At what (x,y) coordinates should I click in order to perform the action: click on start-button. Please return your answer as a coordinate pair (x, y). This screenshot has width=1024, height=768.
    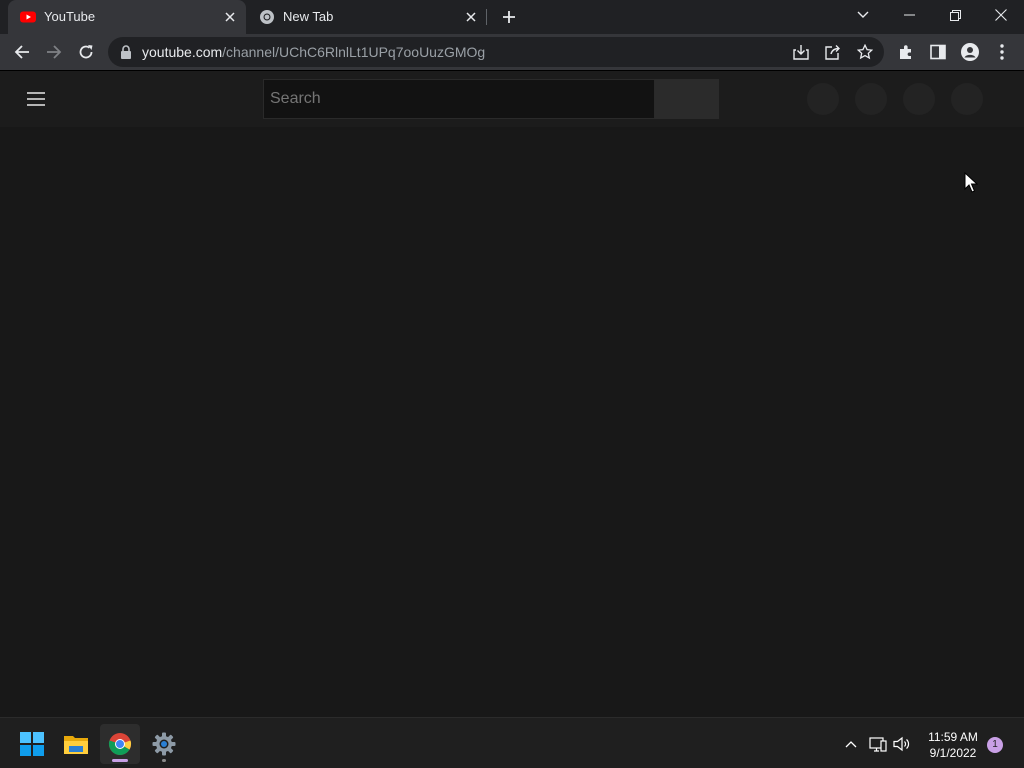
    Looking at the image, I should click on (32, 744).